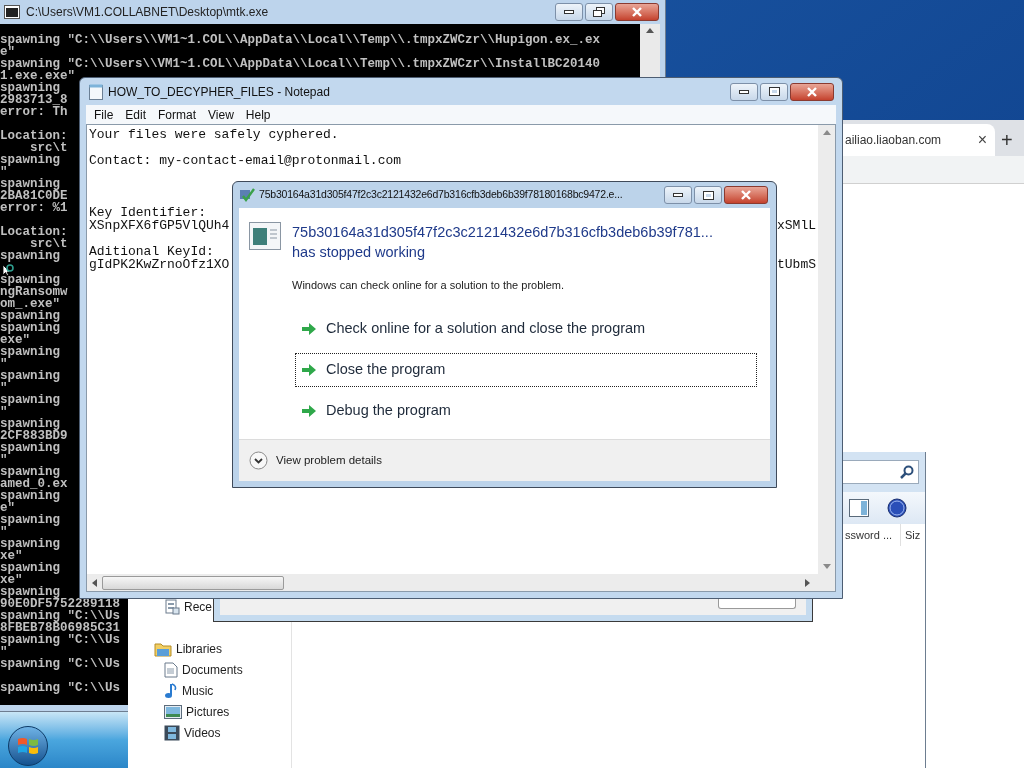  I want to click on console-line: om_.exe", so click(30, 304).